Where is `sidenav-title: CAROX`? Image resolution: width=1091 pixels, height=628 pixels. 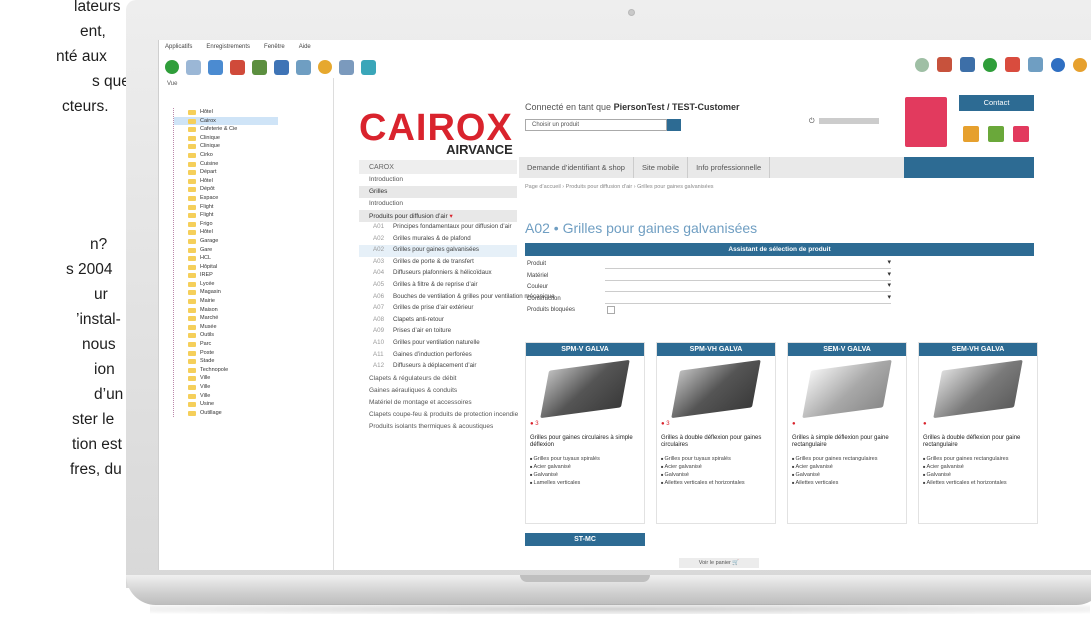 sidenav-title: CAROX is located at coordinates (438, 167).